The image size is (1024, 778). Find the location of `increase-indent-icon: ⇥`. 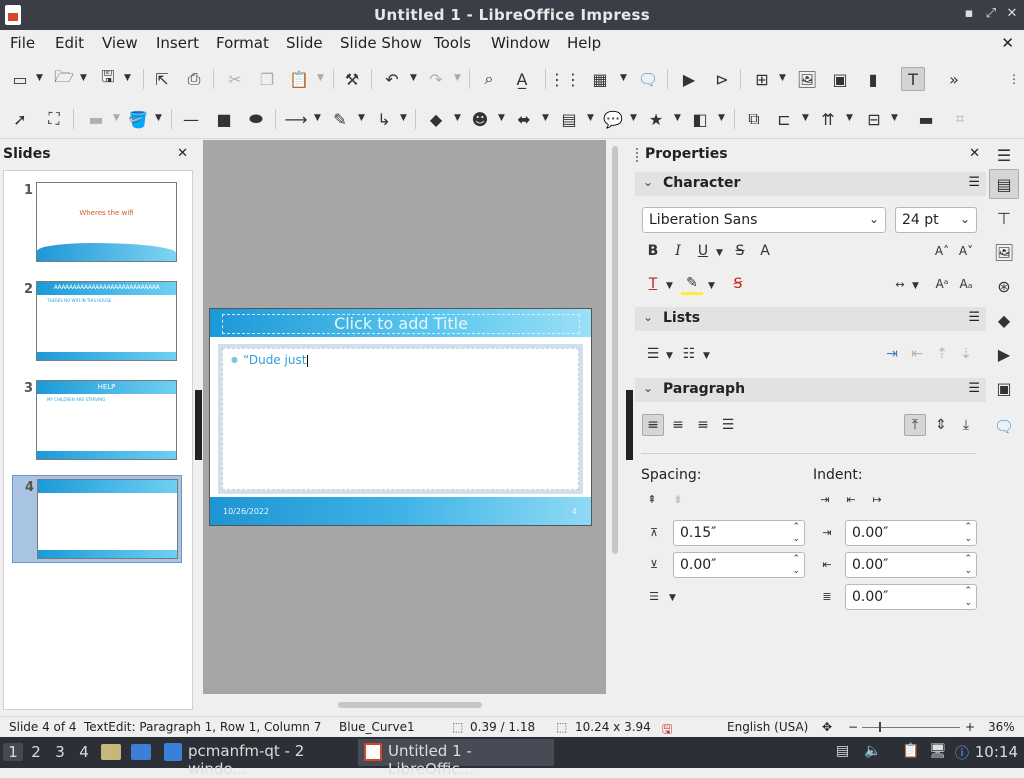

increase-indent-icon: ⇥ is located at coordinates (825, 499).